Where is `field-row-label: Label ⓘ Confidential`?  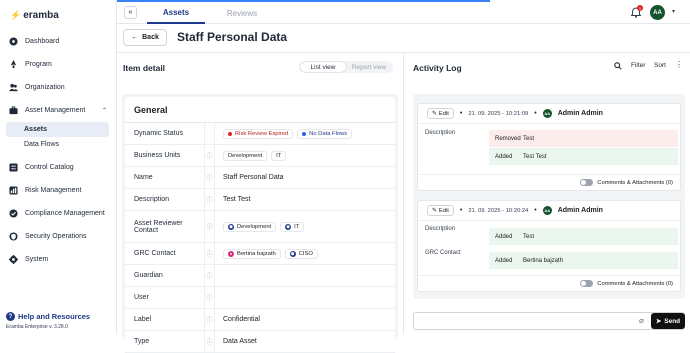
field-row-label: Label ⓘ Confidential is located at coordinates (260, 320).